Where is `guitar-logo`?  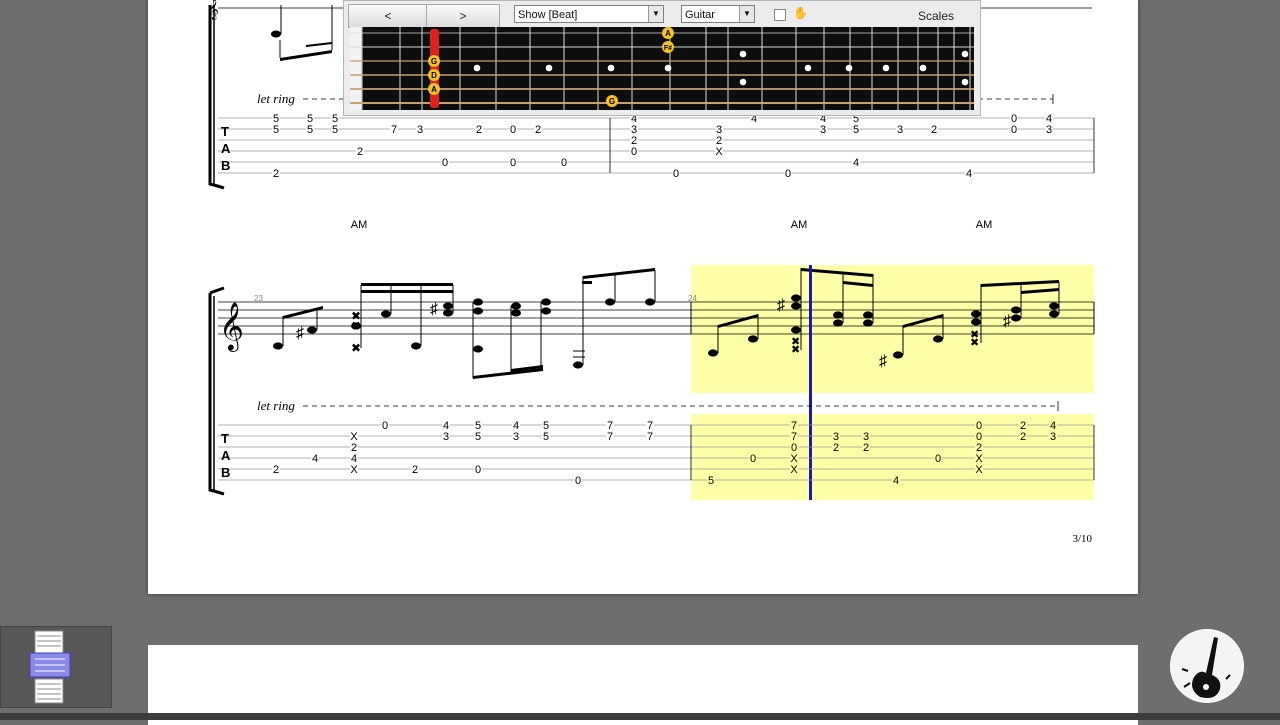
guitar-logo is located at coordinates (1207, 666).